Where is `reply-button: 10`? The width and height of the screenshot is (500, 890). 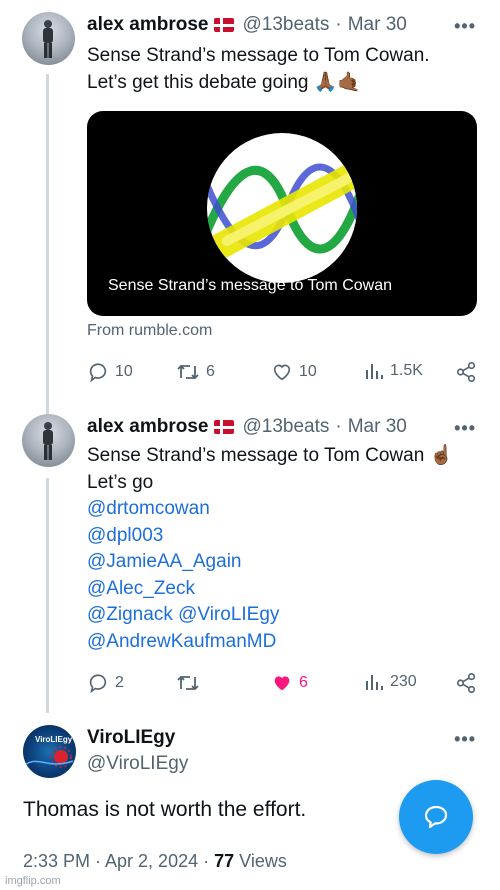
reply-button: 10 is located at coordinates (110, 372).